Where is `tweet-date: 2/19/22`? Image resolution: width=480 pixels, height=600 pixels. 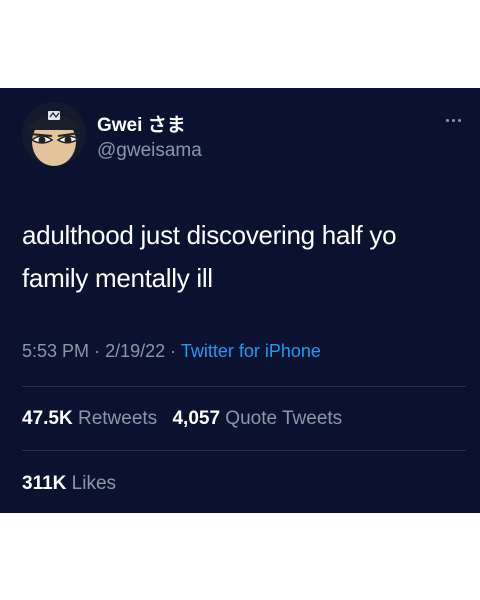
tweet-date: 2/19/22 is located at coordinates (135, 351).